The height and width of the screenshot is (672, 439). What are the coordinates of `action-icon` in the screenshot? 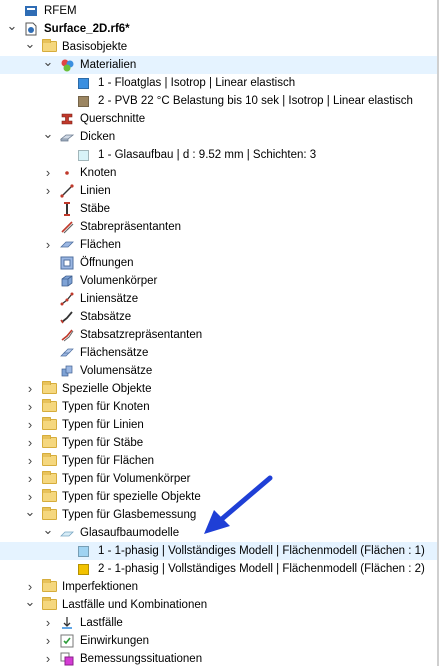 It's located at (67, 641).